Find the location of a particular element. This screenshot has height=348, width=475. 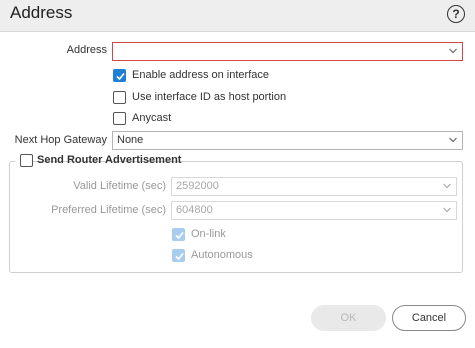

valid-lifetime-select: 2592000 is located at coordinates (314, 186).